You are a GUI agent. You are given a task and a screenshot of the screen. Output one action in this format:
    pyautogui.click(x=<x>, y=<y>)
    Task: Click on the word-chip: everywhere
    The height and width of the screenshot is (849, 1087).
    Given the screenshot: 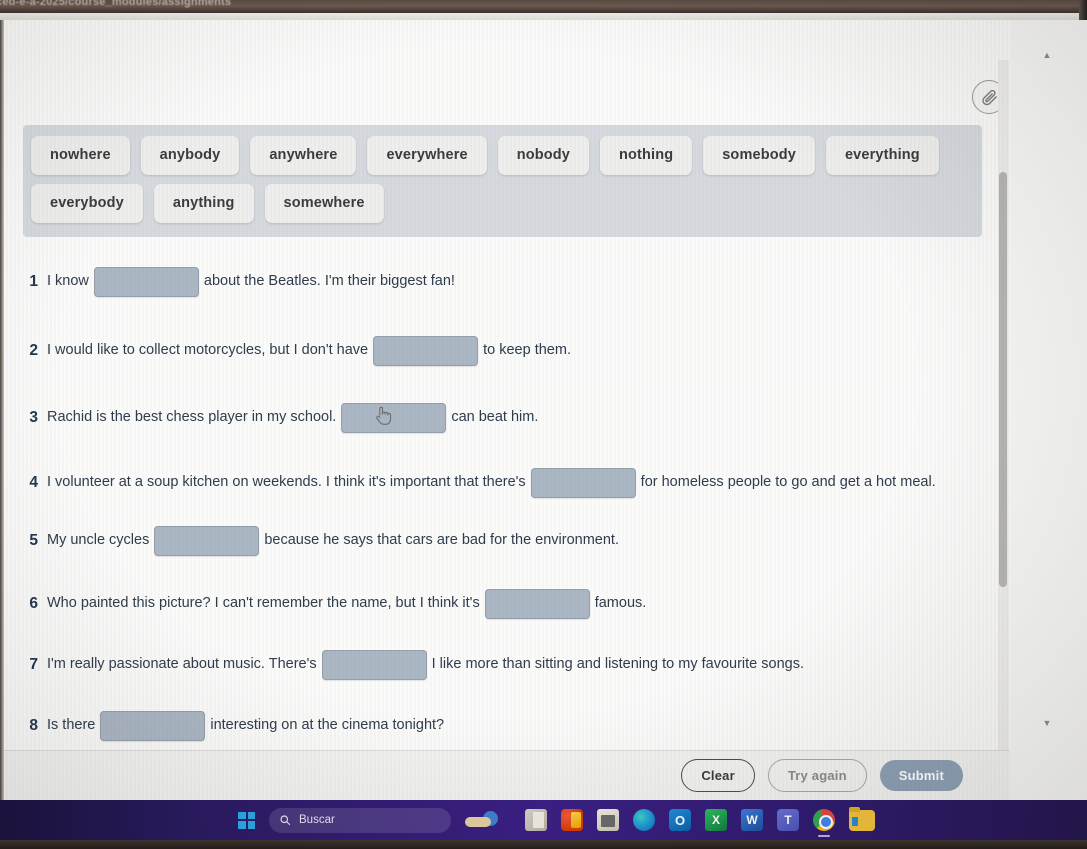 What is the action you would take?
    pyautogui.click(x=427, y=155)
    